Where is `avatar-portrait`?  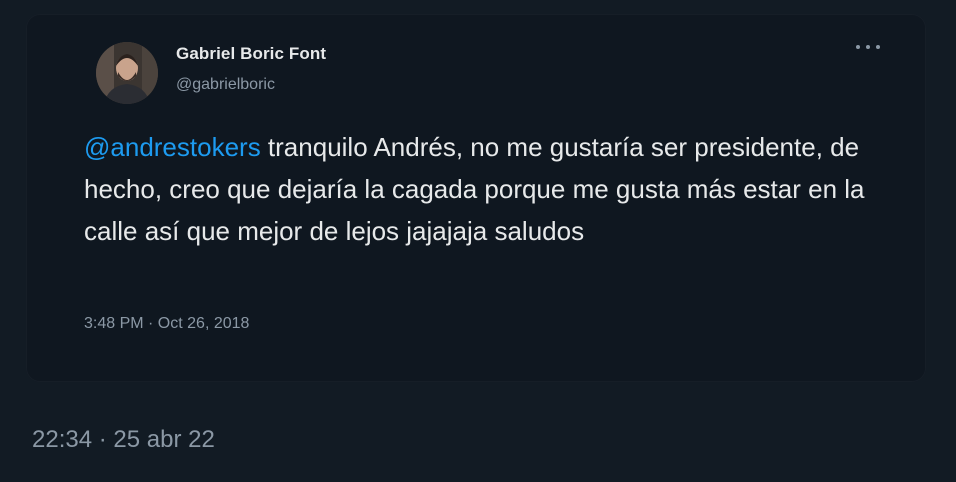 avatar-portrait is located at coordinates (127, 73).